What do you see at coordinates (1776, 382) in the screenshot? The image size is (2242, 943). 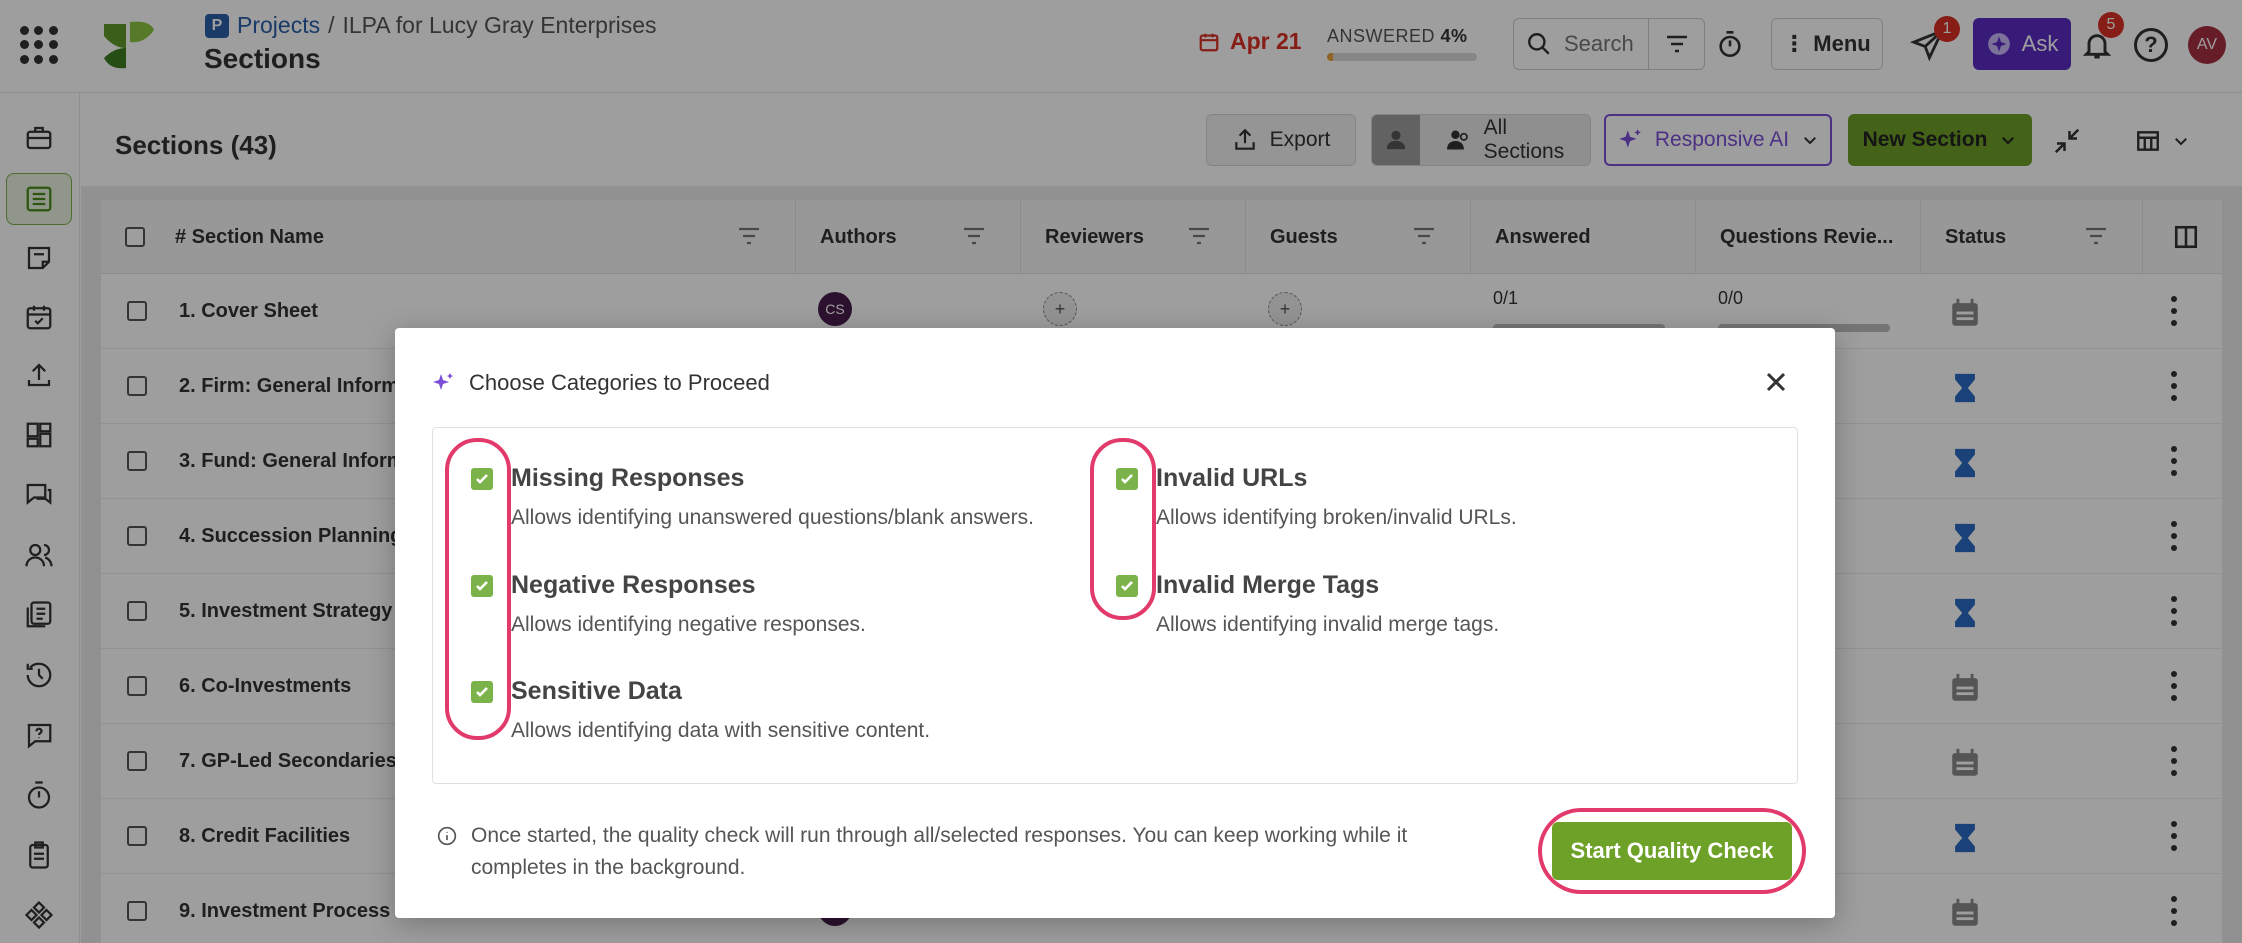 I see `close-icon` at bounding box center [1776, 382].